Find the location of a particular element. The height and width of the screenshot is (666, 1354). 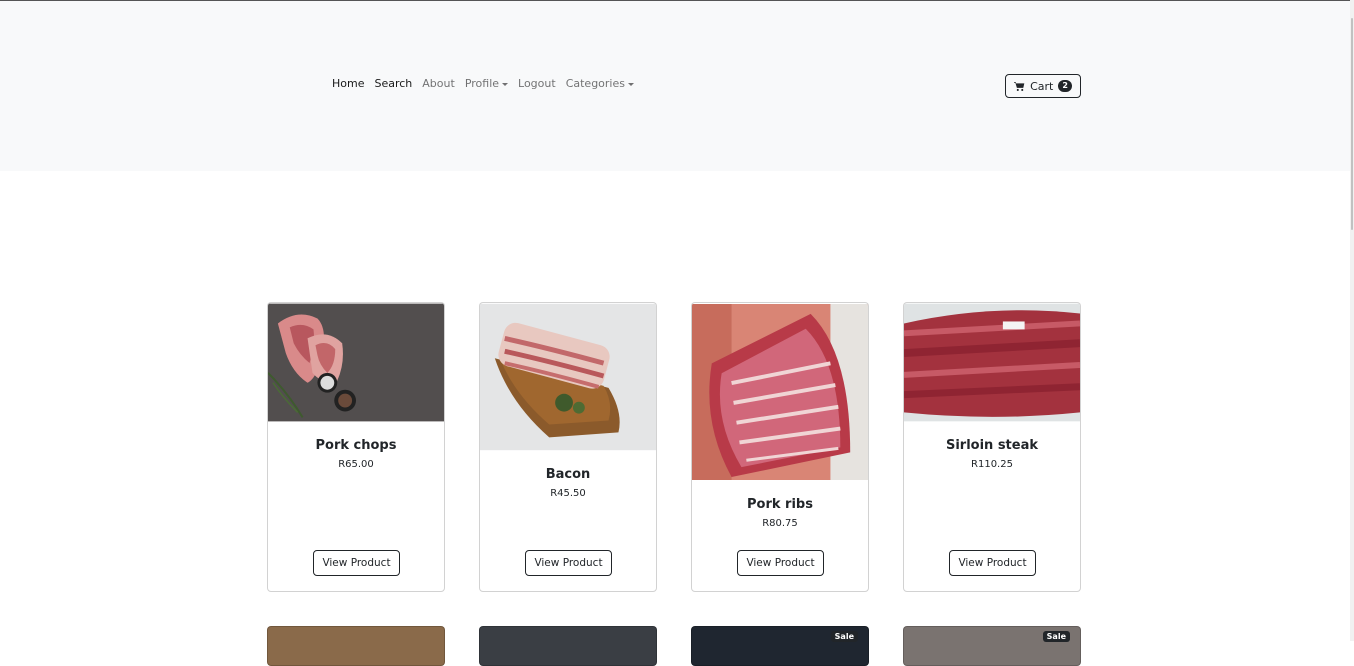

nav-search: Search is located at coordinates (393, 83).